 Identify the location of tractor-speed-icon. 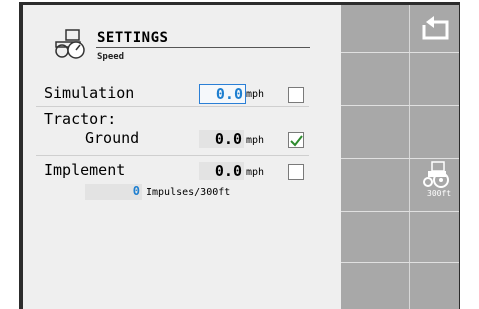
(70, 44).